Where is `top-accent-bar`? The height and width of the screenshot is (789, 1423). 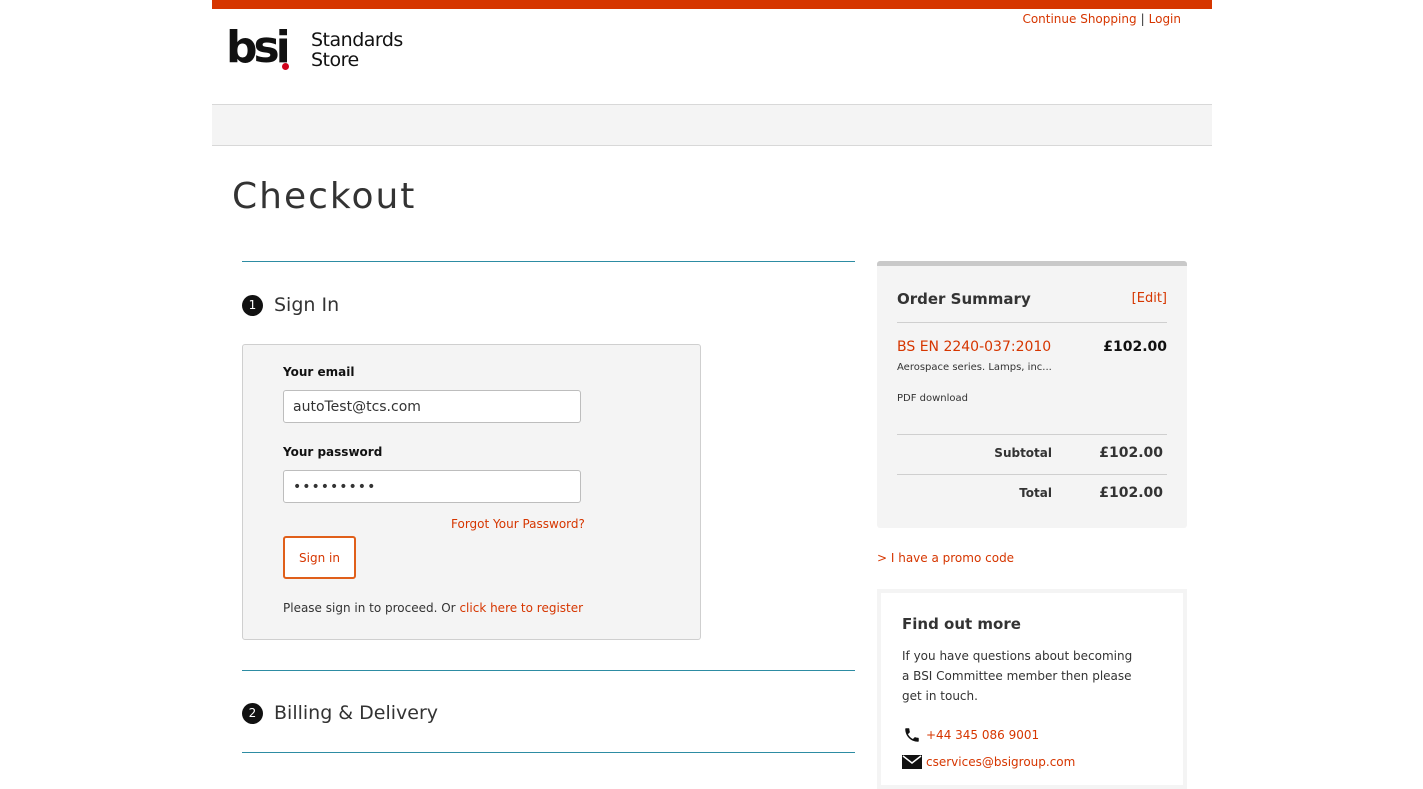 top-accent-bar is located at coordinates (712, 4).